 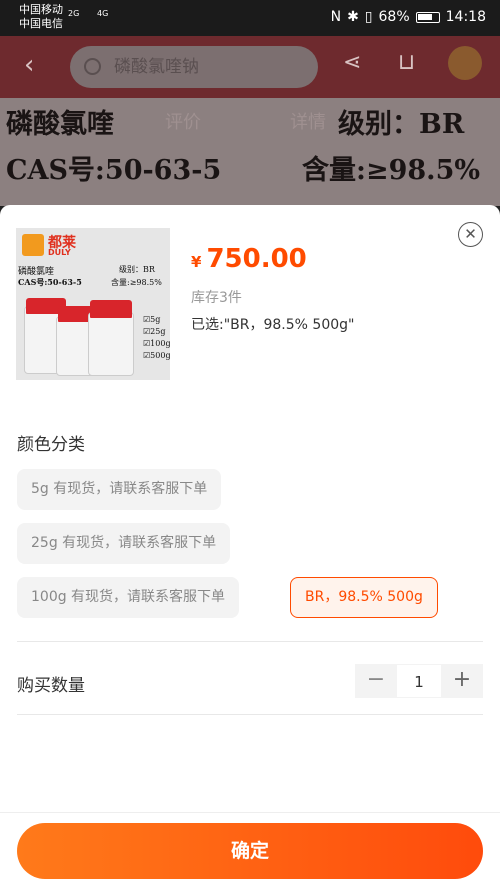 I want to click on brand-logo-icon, so click(x=33, y=245).